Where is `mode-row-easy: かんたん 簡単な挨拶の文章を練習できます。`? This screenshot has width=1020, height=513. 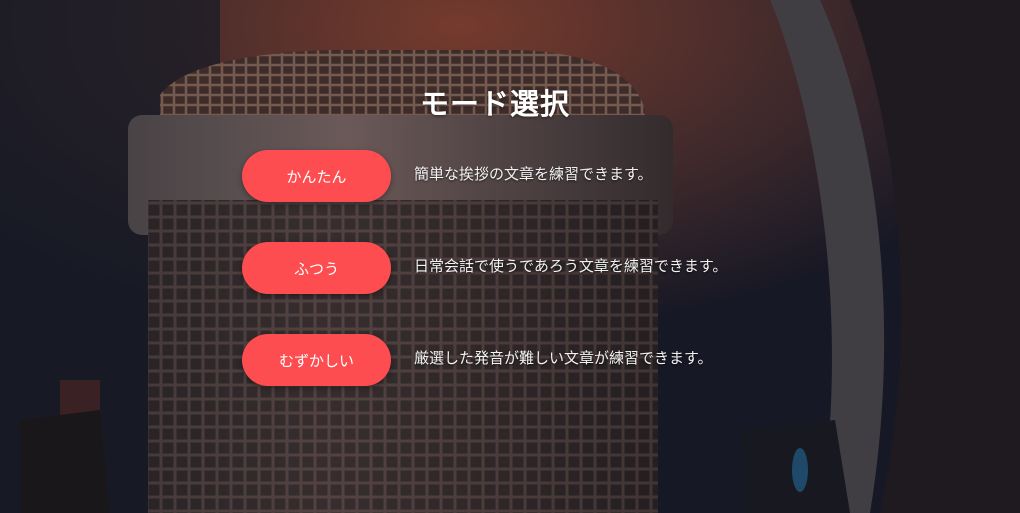 mode-row-easy: かんたん 簡単な挨拶の文章を練習できます。 is located at coordinates (522, 176).